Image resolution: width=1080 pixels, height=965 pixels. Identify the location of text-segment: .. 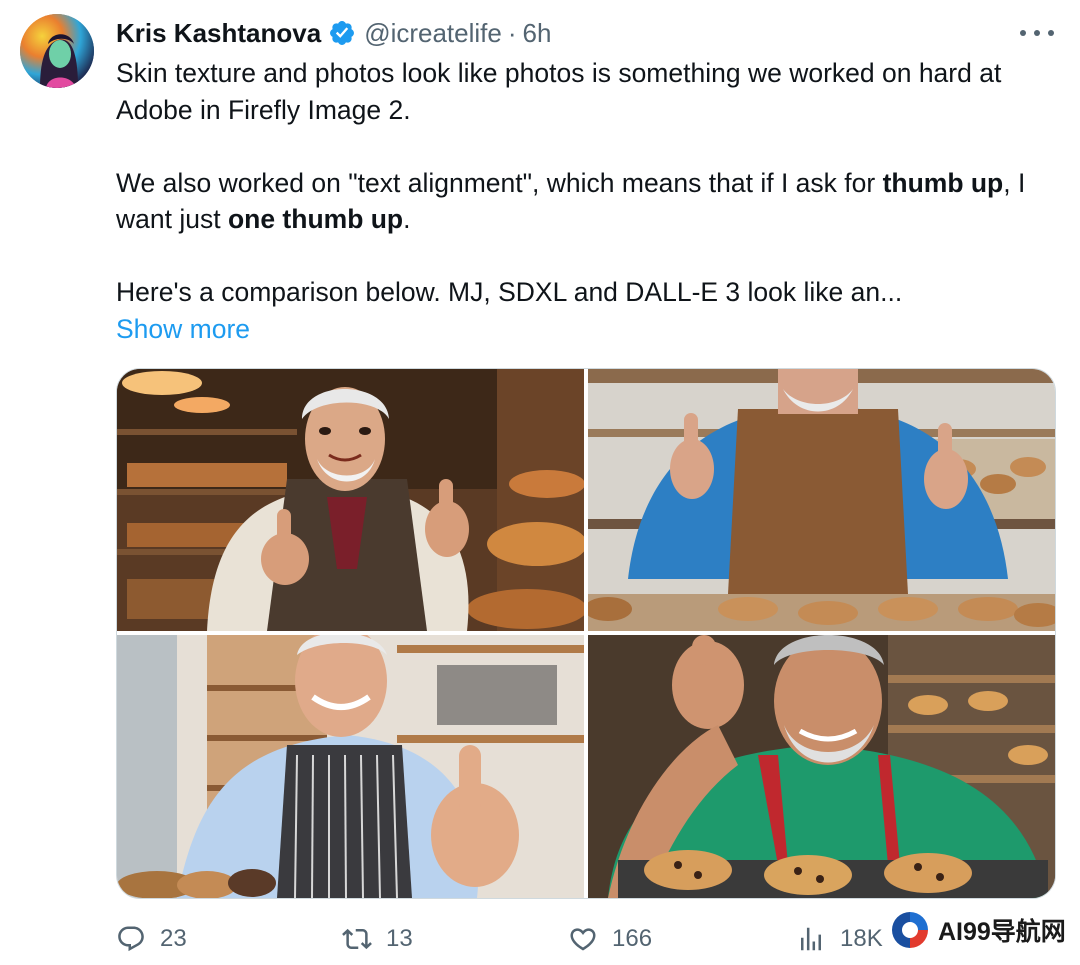
(407, 219).